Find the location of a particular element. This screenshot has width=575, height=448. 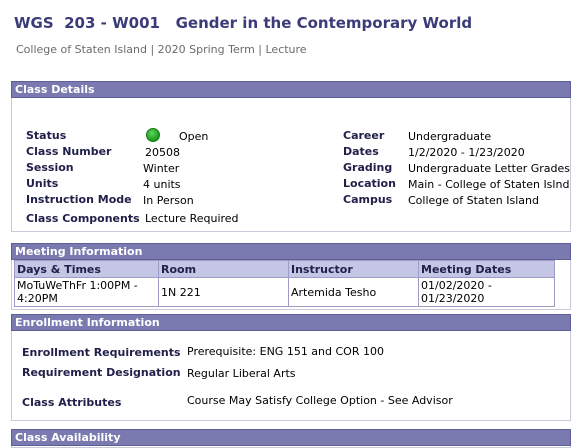

session-value: Winter is located at coordinates (161, 168).